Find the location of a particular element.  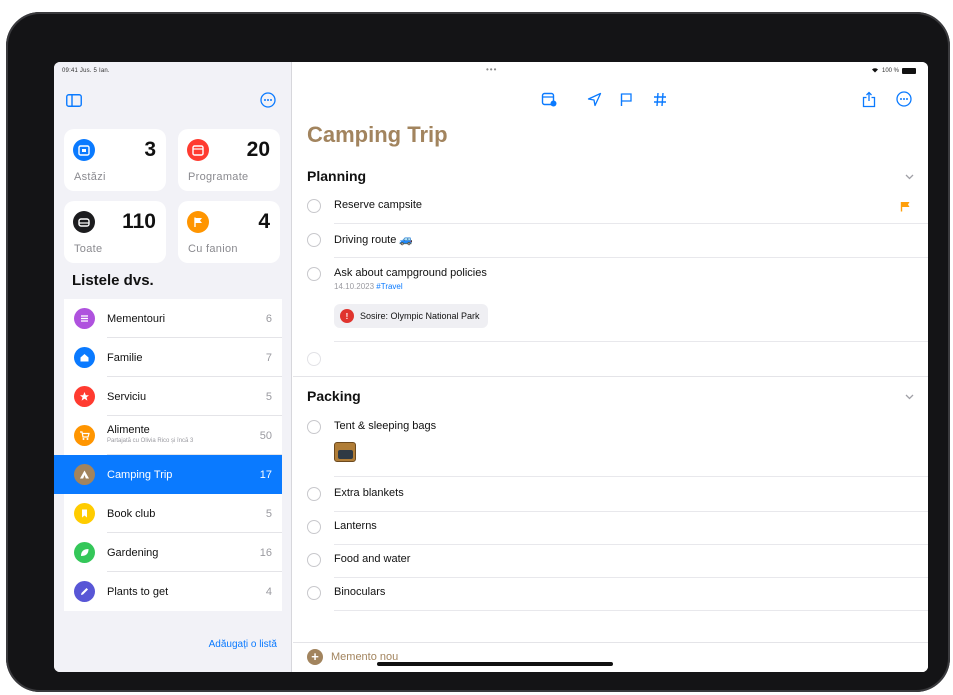

sidebar-item-familie: Familie 7 is located at coordinates (173, 357).